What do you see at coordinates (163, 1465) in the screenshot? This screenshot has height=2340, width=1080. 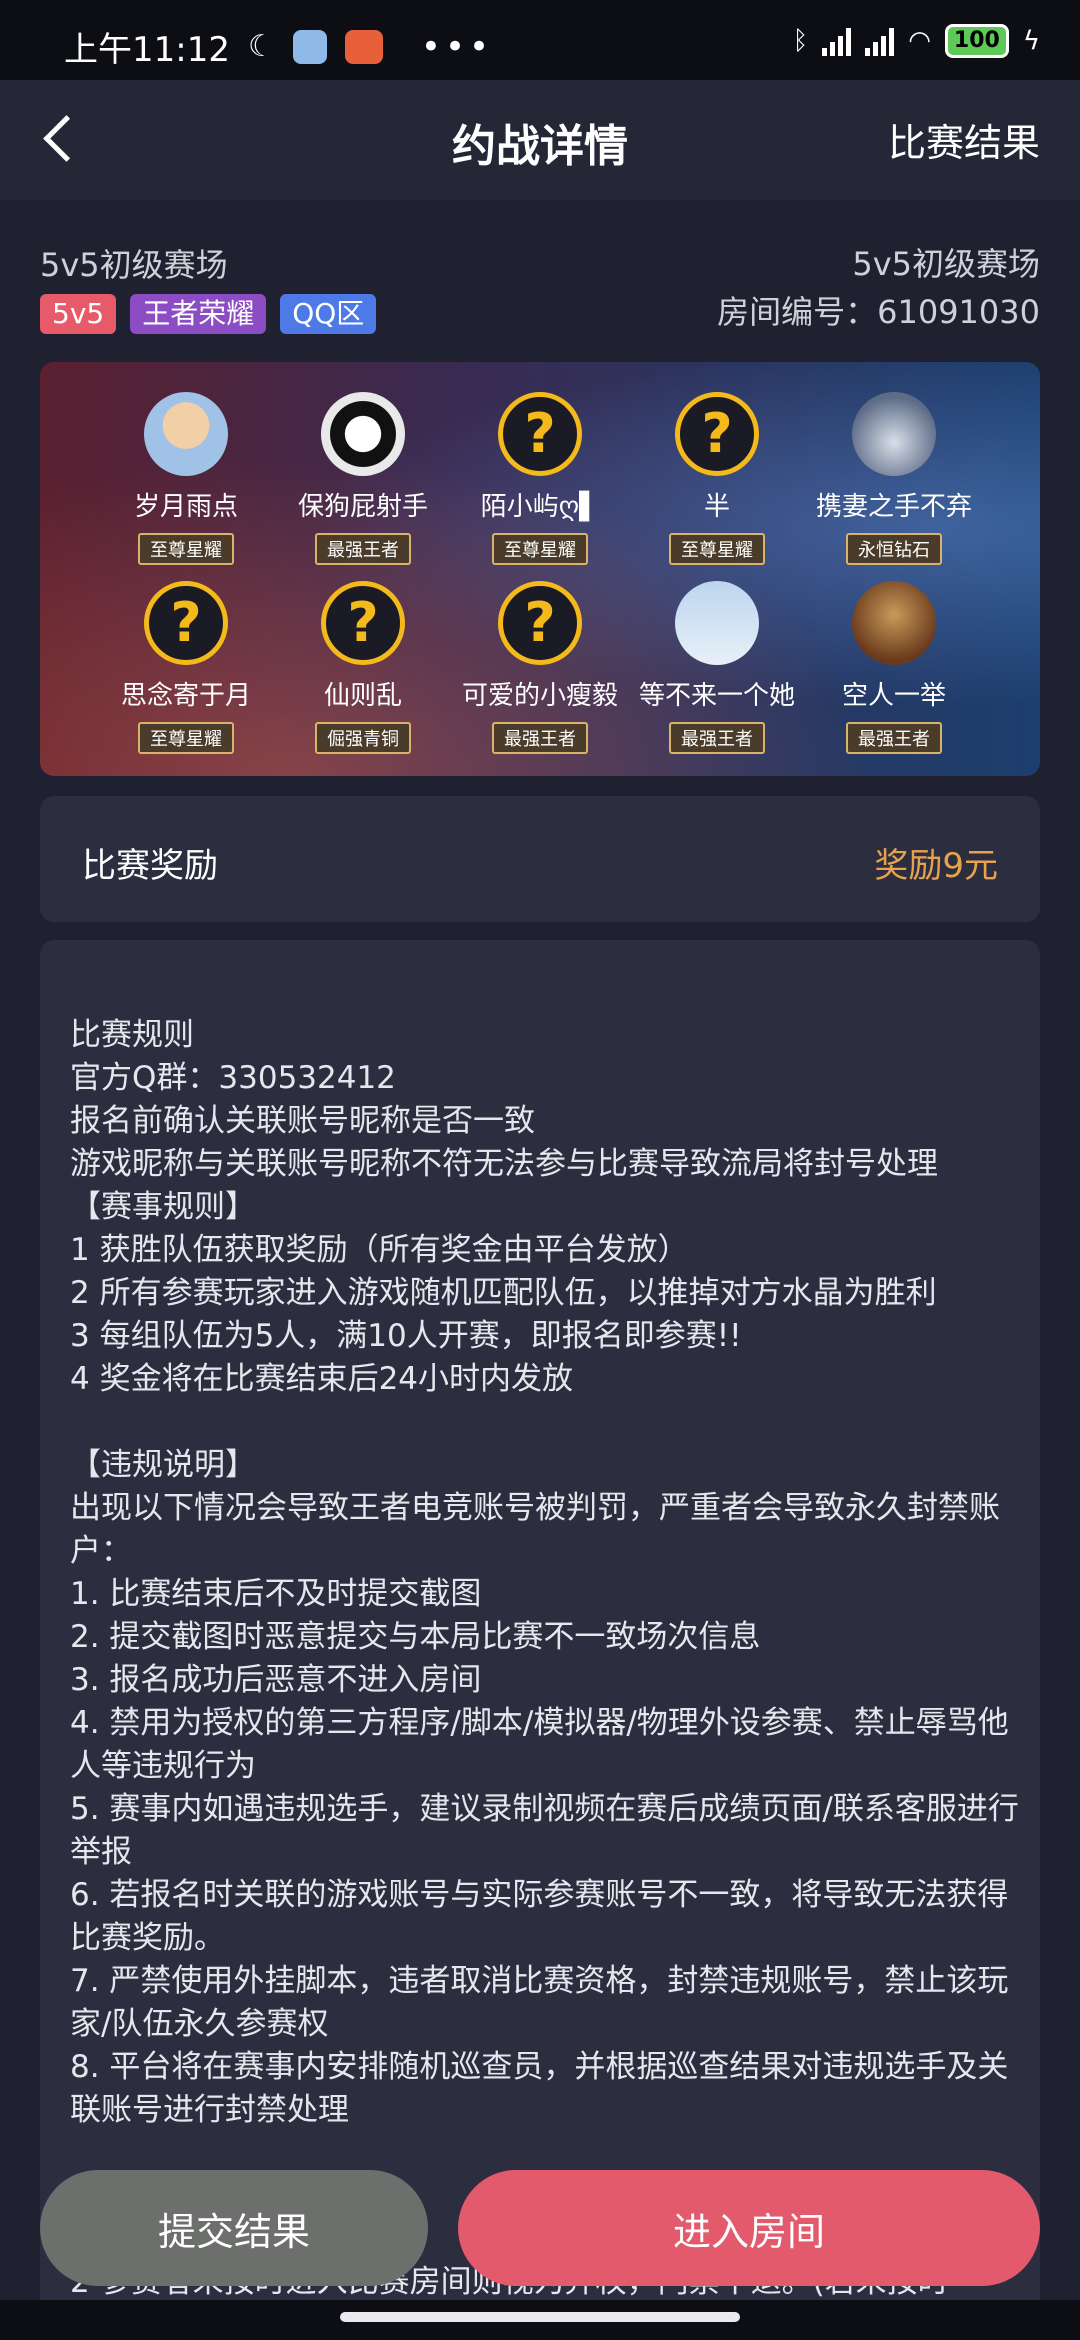 I see `rules-line: 【违规说明】` at bounding box center [163, 1465].